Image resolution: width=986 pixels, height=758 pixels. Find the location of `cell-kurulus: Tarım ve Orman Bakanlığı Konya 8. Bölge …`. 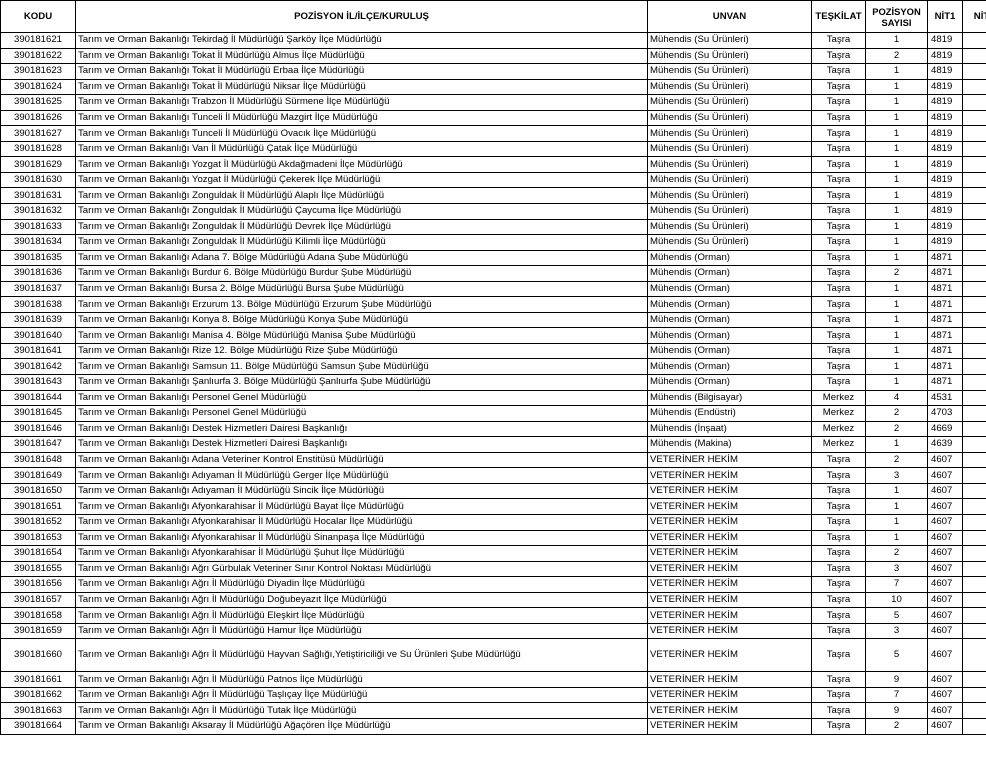

cell-kurulus: Tarım ve Orman Bakanlığı Konya 8. Bölge … is located at coordinates (361, 320).